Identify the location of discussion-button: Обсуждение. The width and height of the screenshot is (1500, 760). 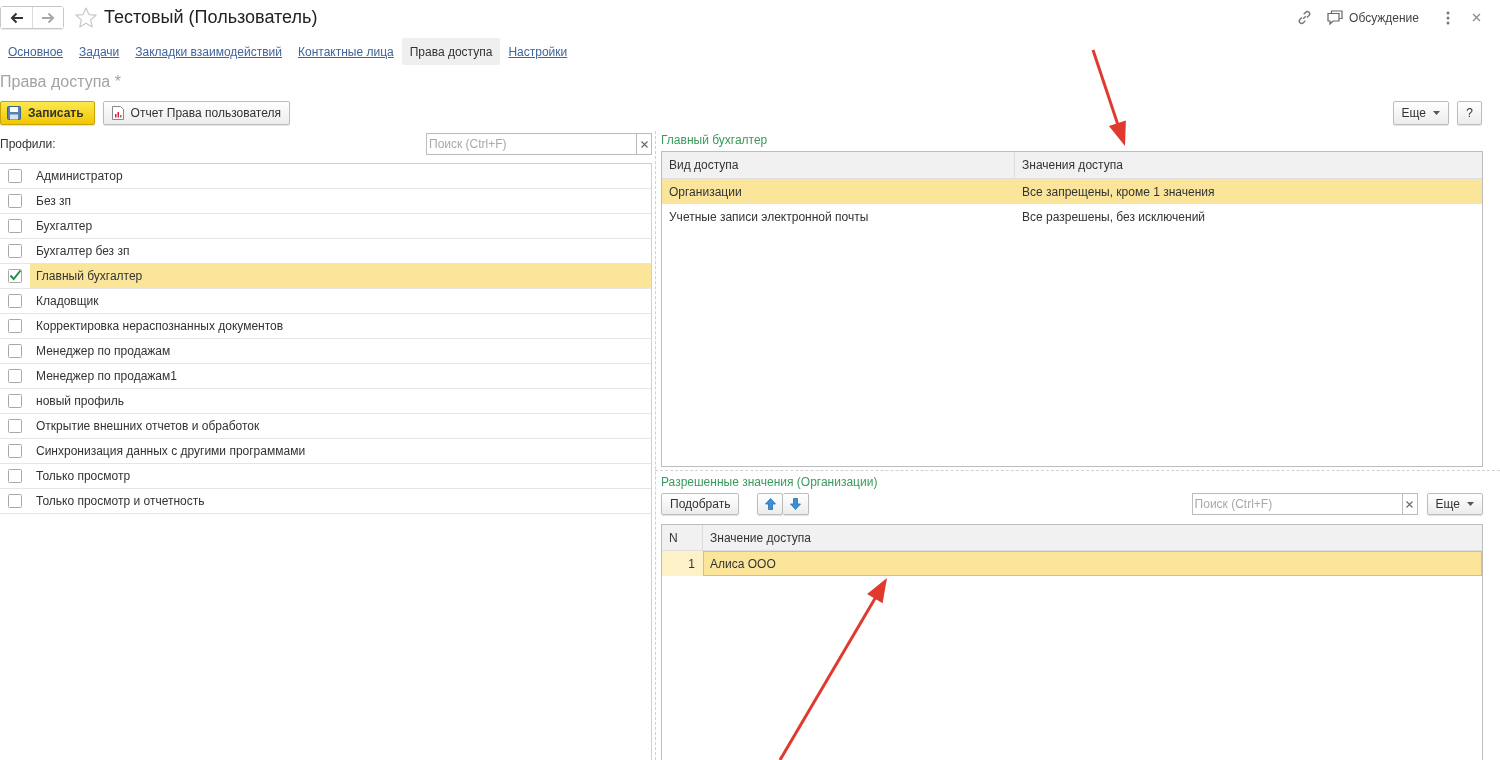
(1373, 17).